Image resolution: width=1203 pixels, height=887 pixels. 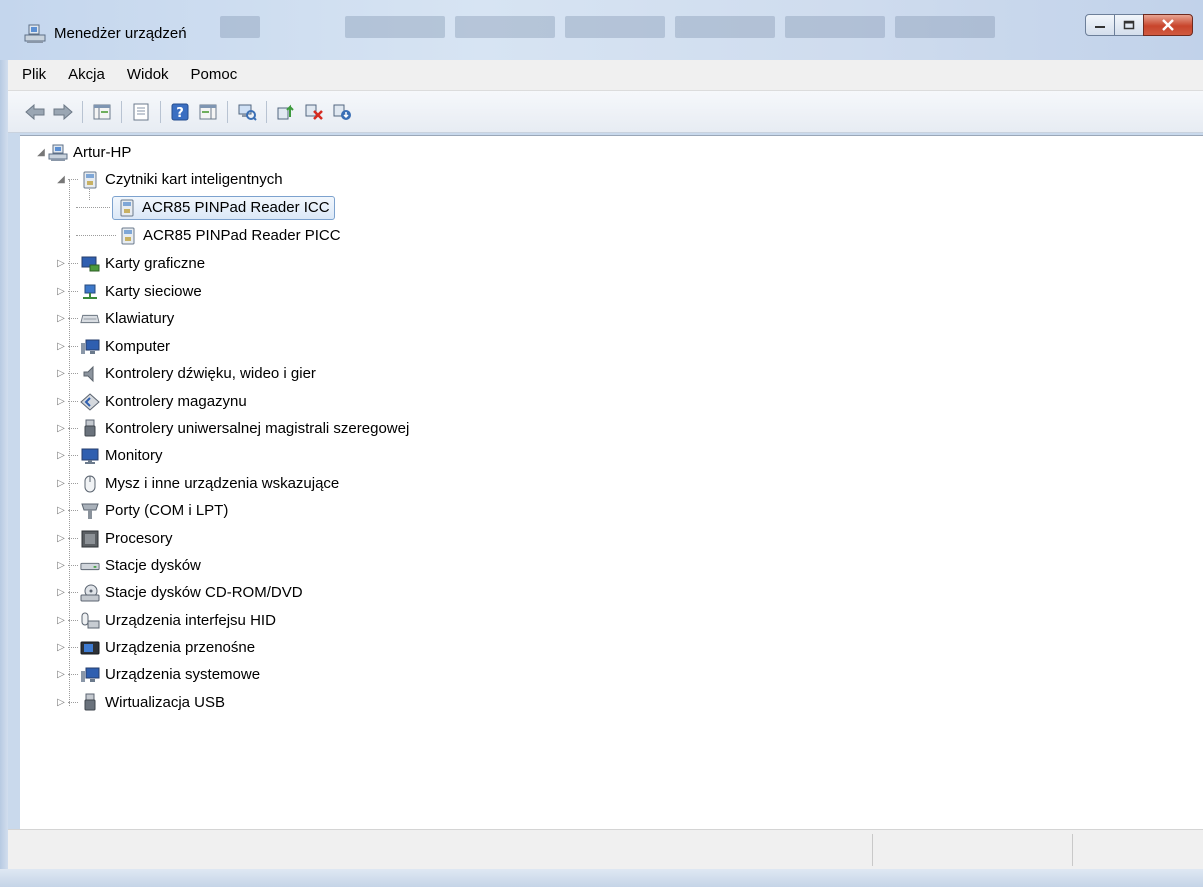 What do you see at coordinates (90, 456) in the screenshot?
I see `monitor-icon` at bounding box center [90, 456].